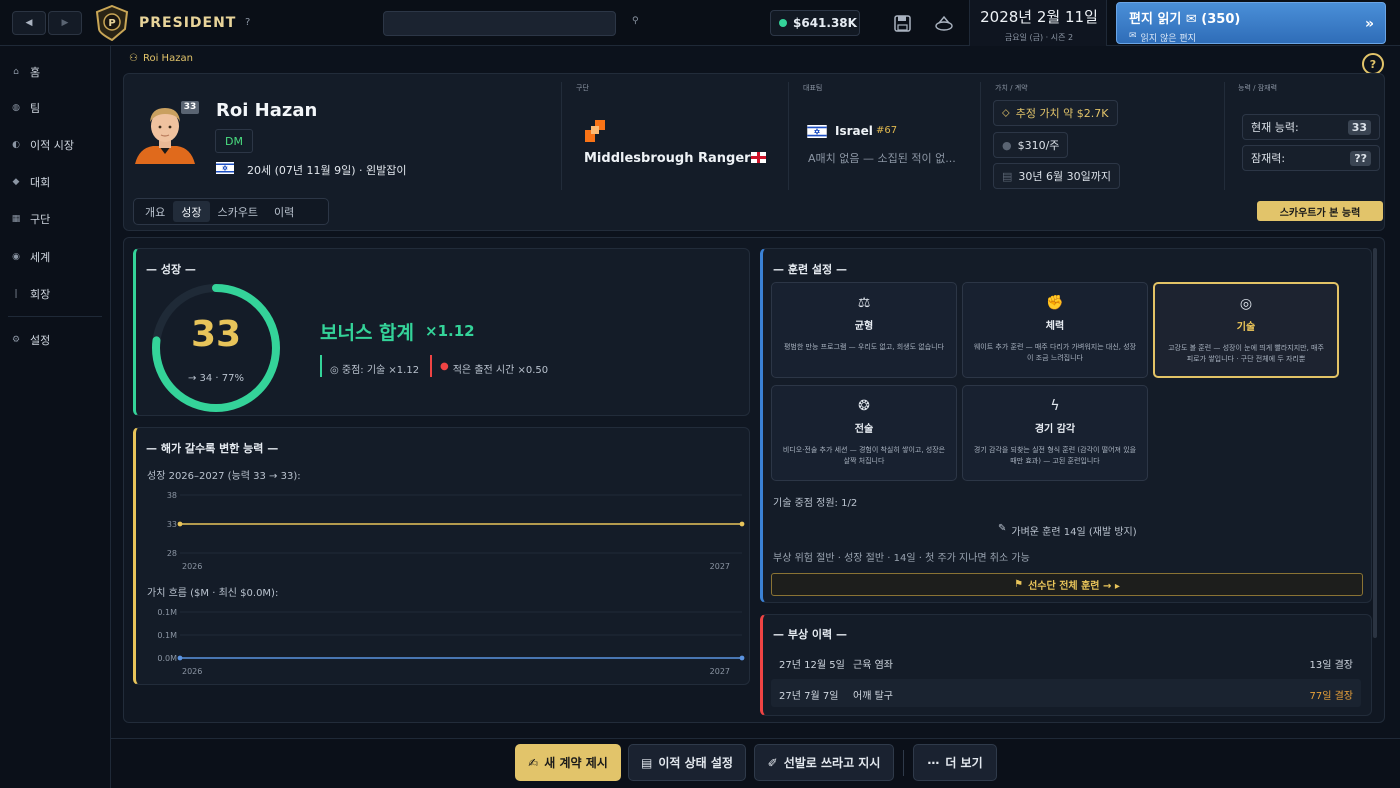 Image resolution: width=1400 pixels, height=788 pixels. What do you see at coordinates (55, 417) in the screenshot?
I see `sidebar: ⌂ 홈 ◍ 팀 ◐ 이적 시장 ◆ 대회 ▦ 구단 ◉ 세계 ❘ 회장 ⚙ 설정` at bounding box center [55, 417].